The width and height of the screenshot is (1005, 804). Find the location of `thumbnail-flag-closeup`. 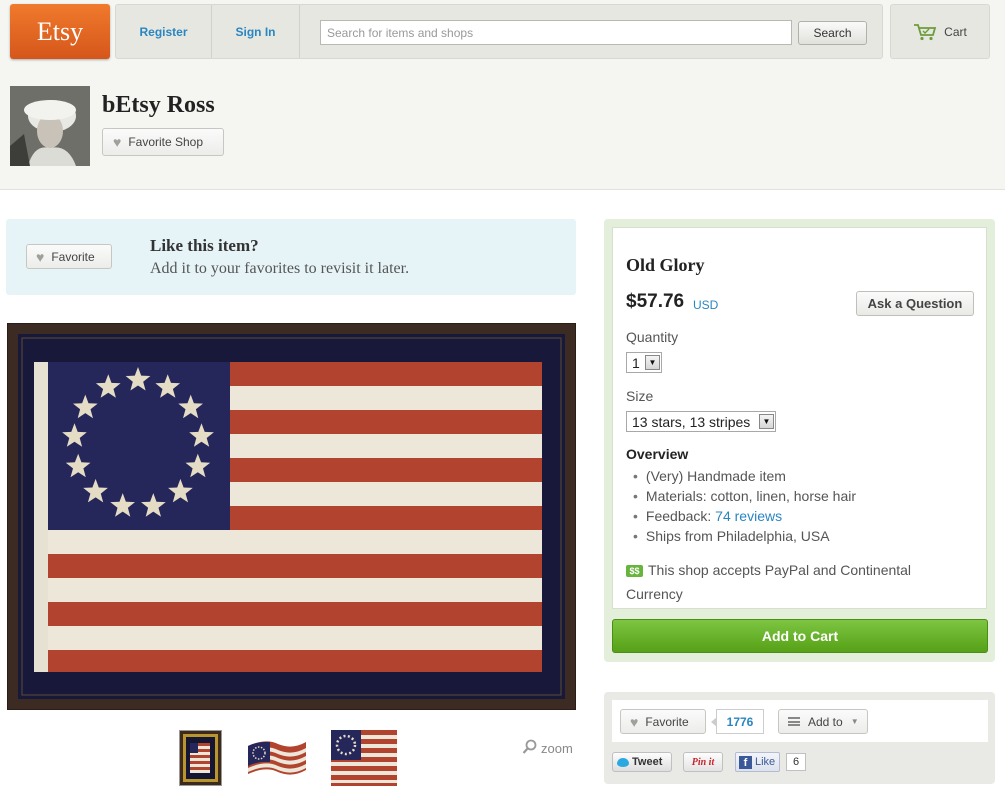

thumbnail-flag-closeup is located at coordinates (364, 758).